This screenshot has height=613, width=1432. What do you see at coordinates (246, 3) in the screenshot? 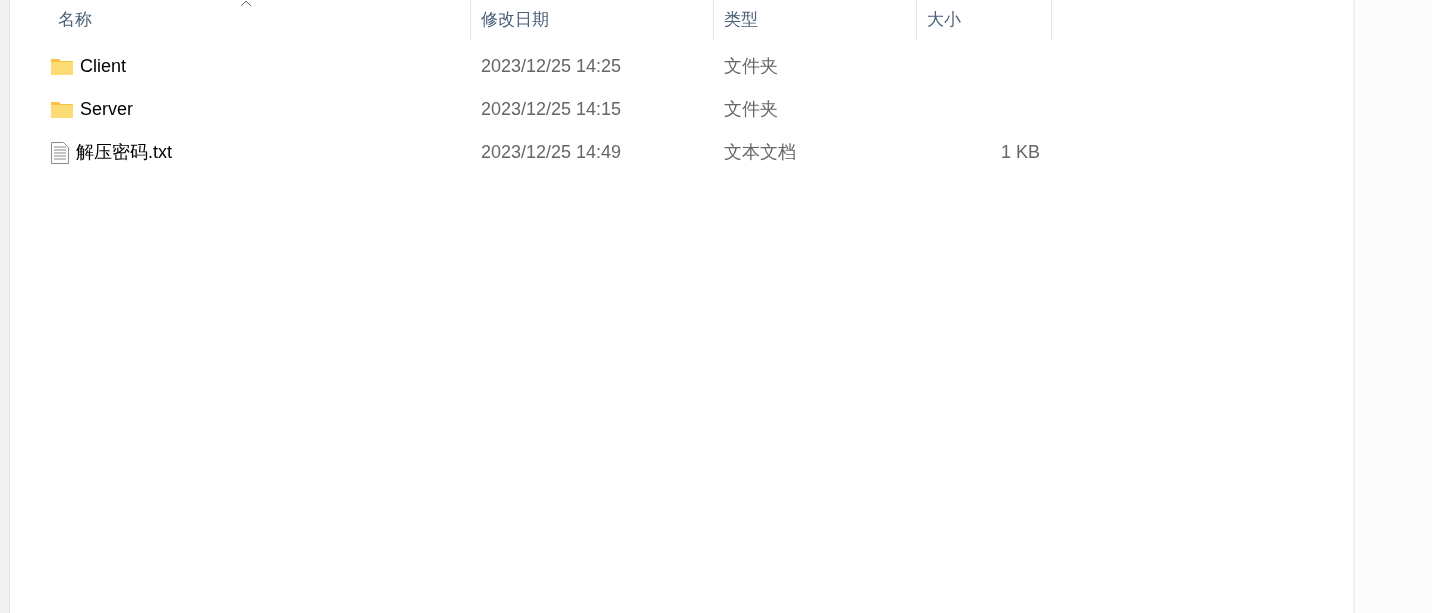
I see `sort-caret-icon` at bounding box center [246, 3].